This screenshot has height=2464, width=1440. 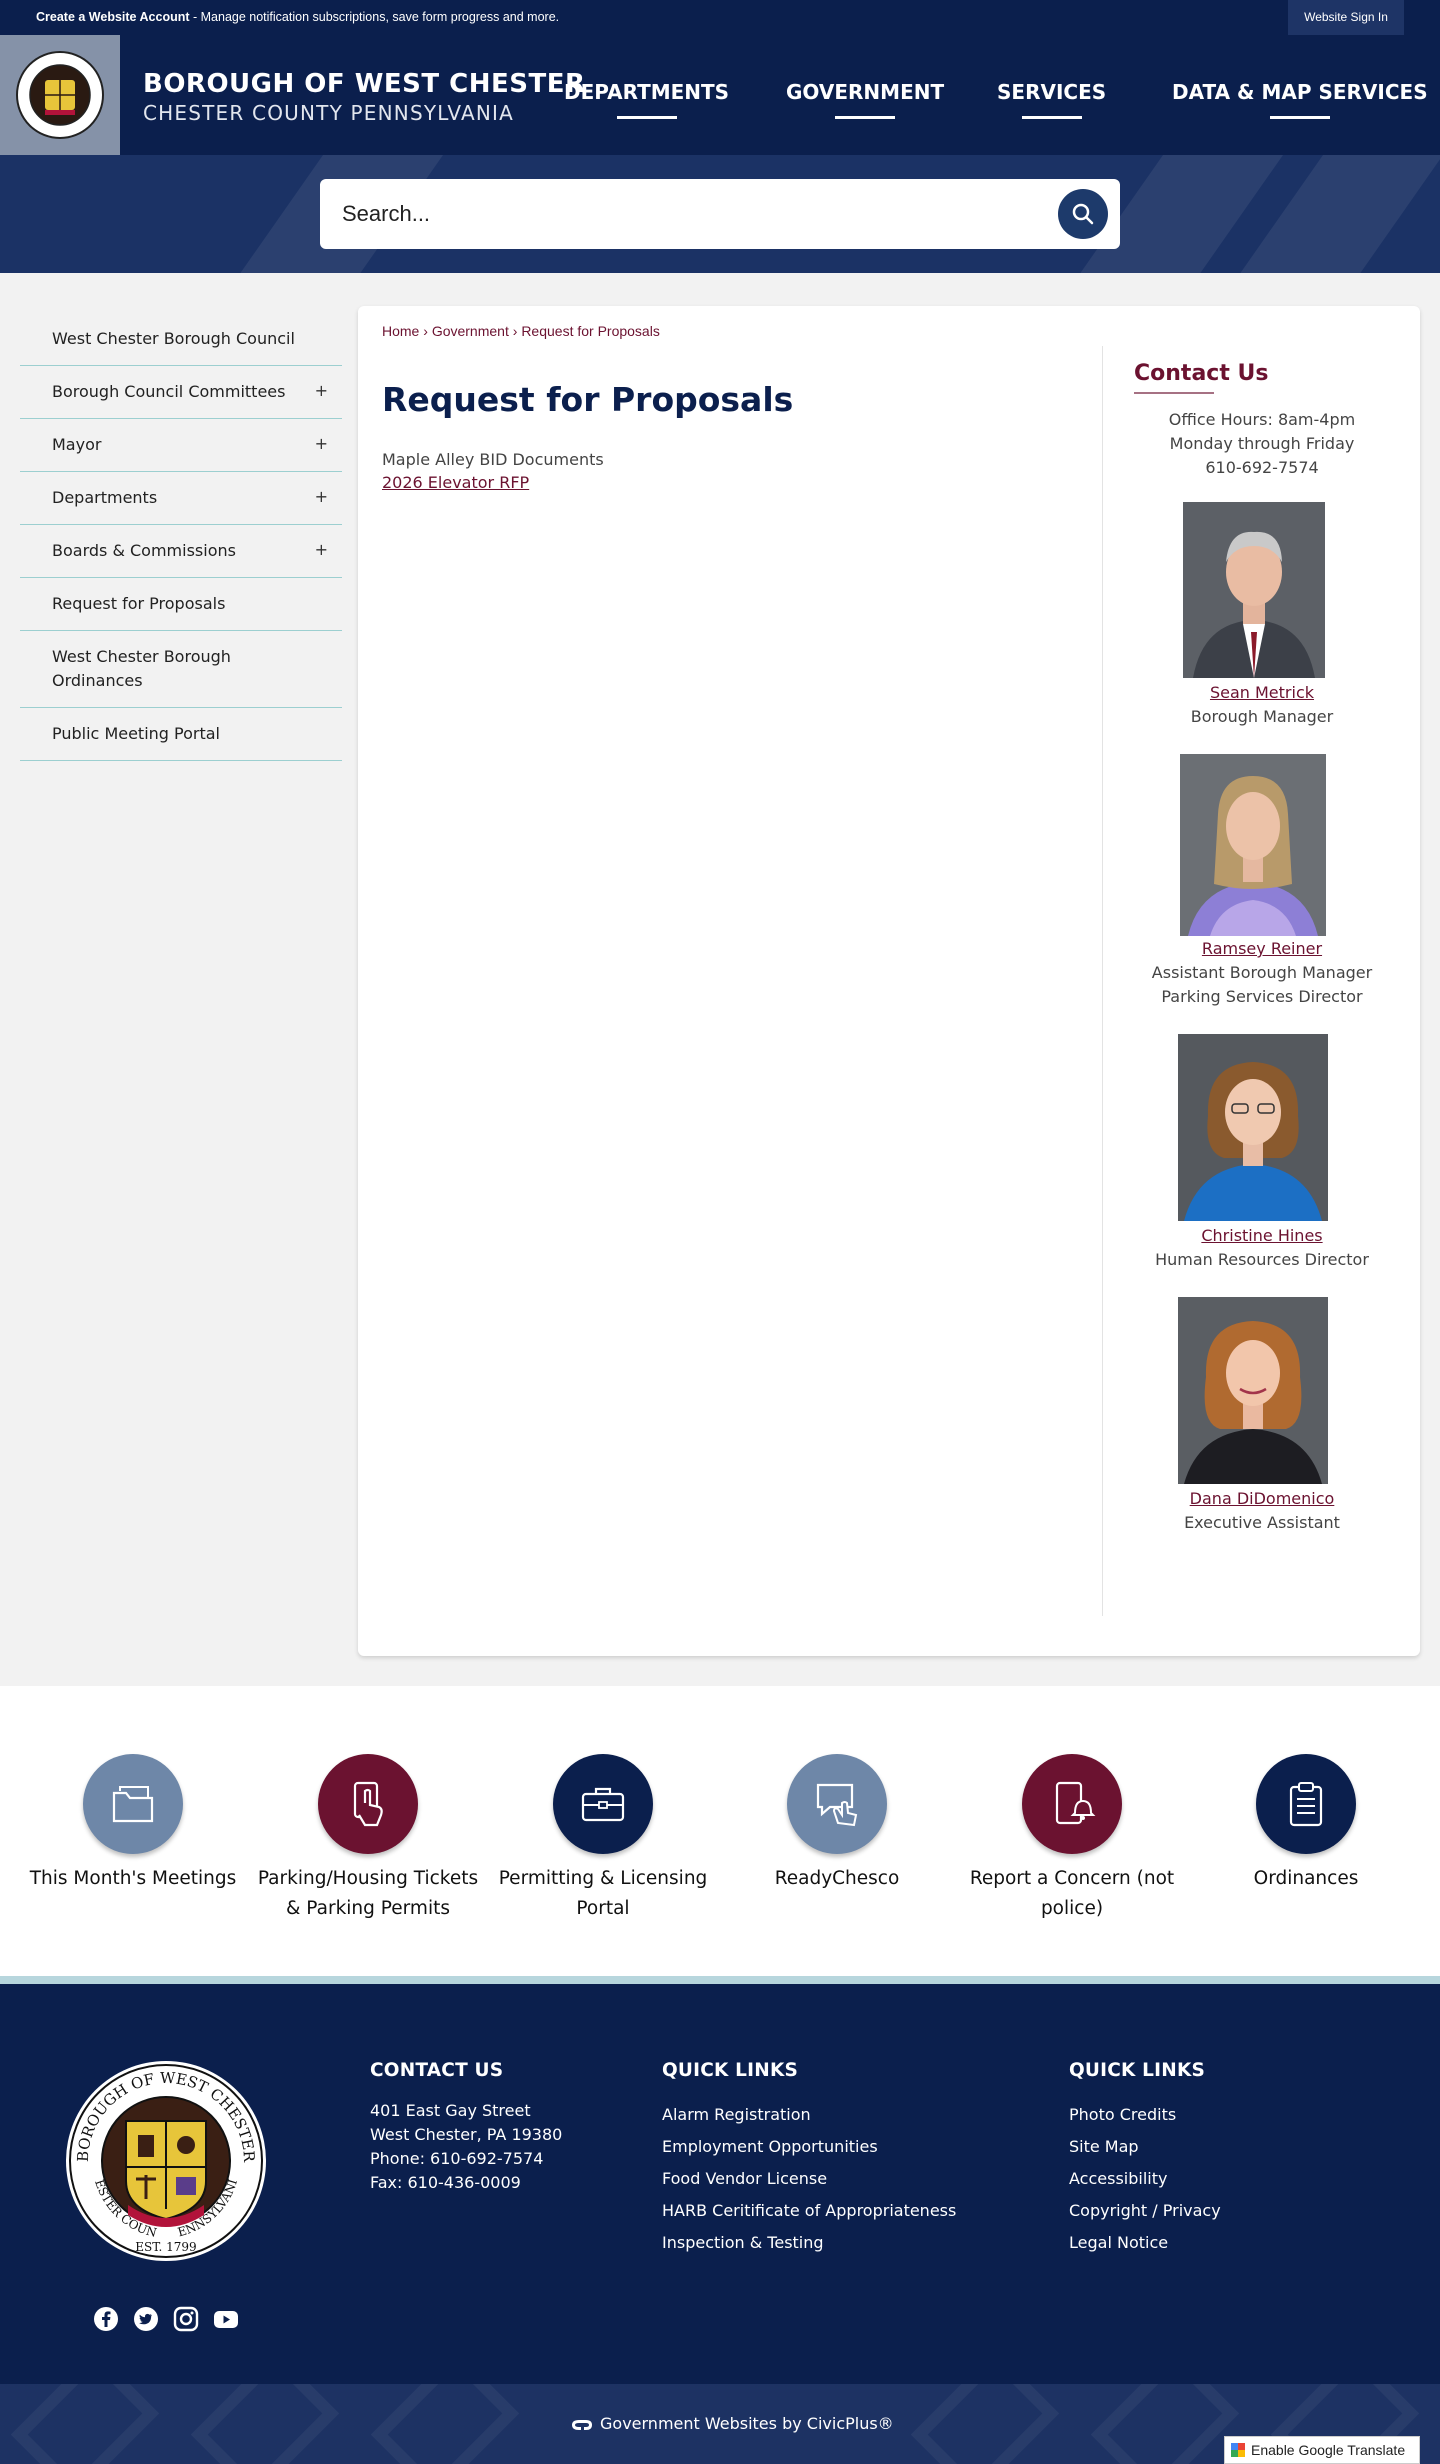 I want to click on office-hours-line: Office Hours: 8am-4pm, so click(x=1262, y=419).